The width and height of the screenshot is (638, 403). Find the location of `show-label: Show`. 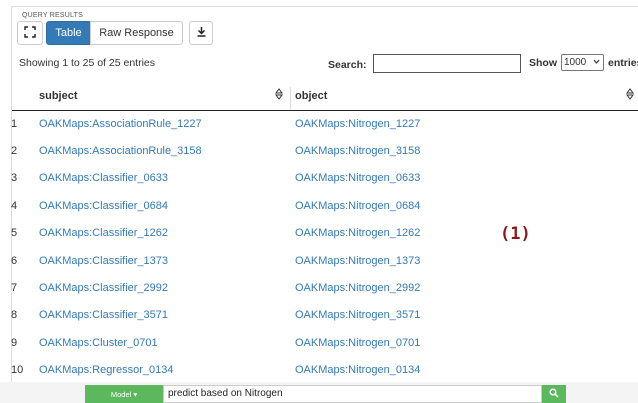

show-label: Show is located at coordinates (543, 63).